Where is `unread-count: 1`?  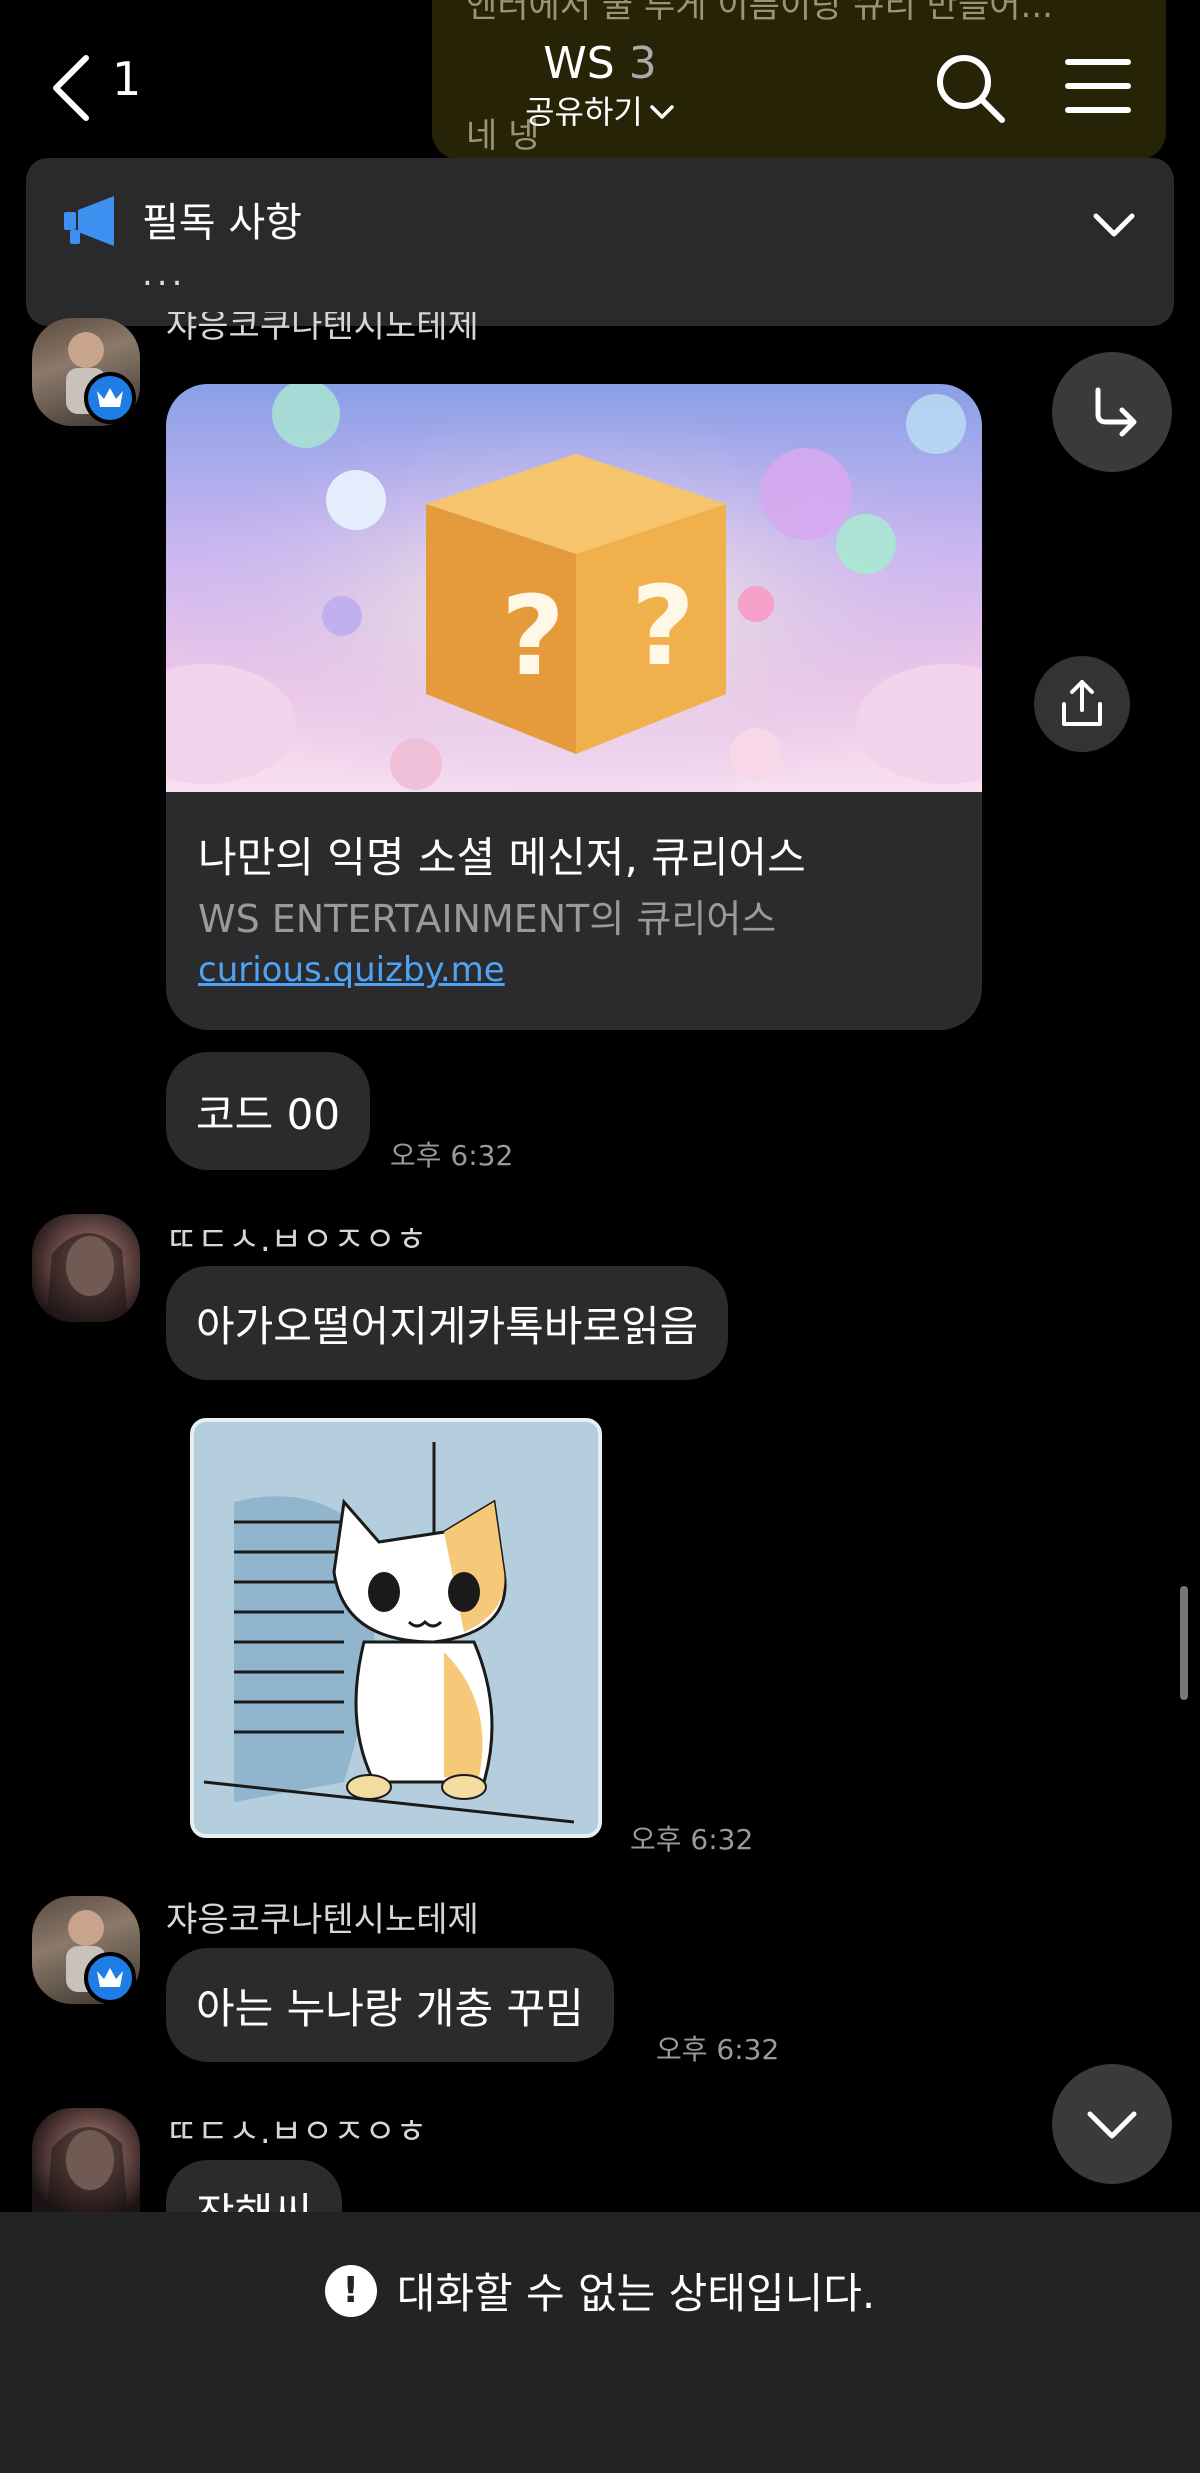 unread-count: 1 is located at coordinates (127, 79).